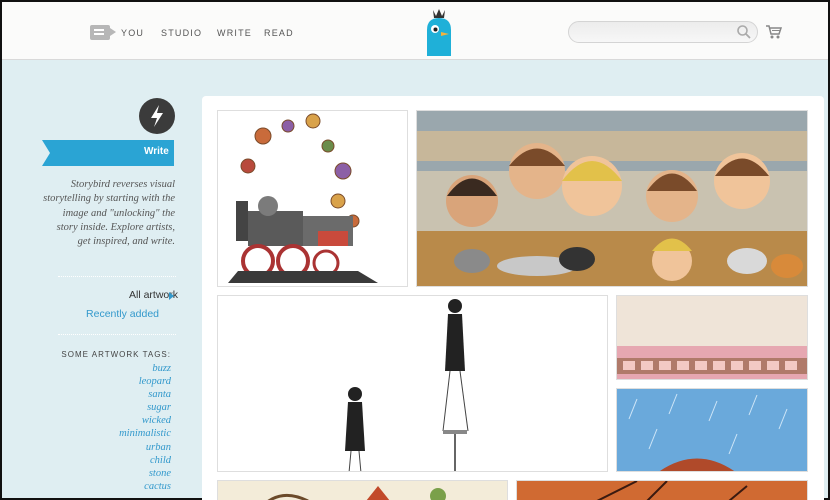 The height and width of the screenshot is (500, 830). I want to click on nav-read: READ, so click(279, 33).